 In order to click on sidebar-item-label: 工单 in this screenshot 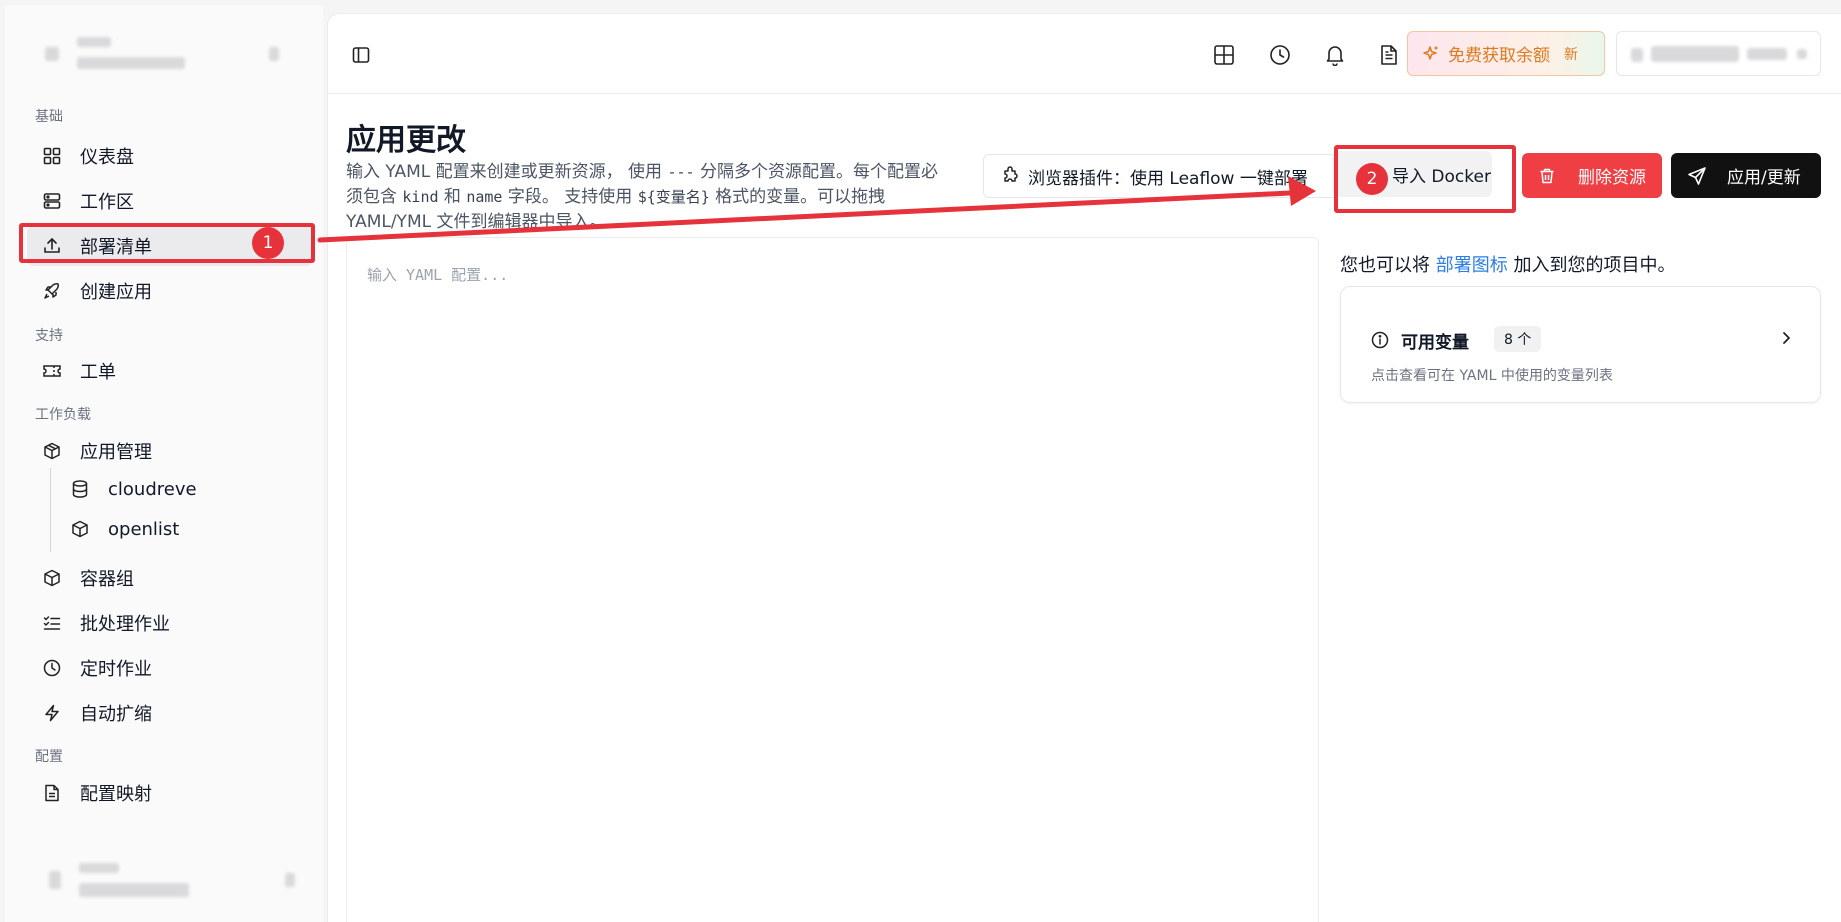, I will do `click(98, 372)`.